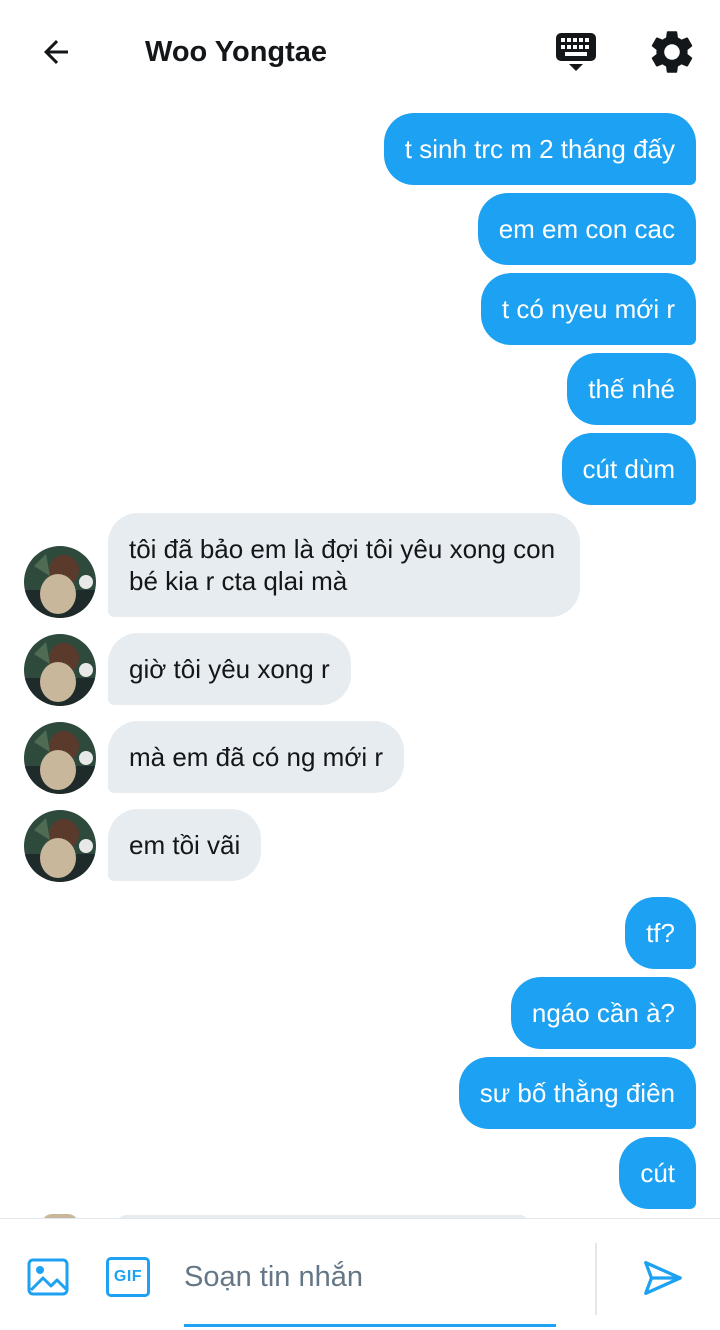  I want to click on sent-message: t sinh trc m 2 tháng đấy, so click(539, 149).